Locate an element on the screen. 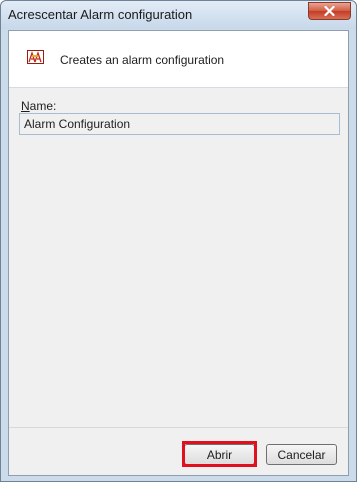 Image resolution: width=357 pixels, height=482 pixels. title-bar: Acrescentar Alarm configuration is located at coordinates (178, 15).